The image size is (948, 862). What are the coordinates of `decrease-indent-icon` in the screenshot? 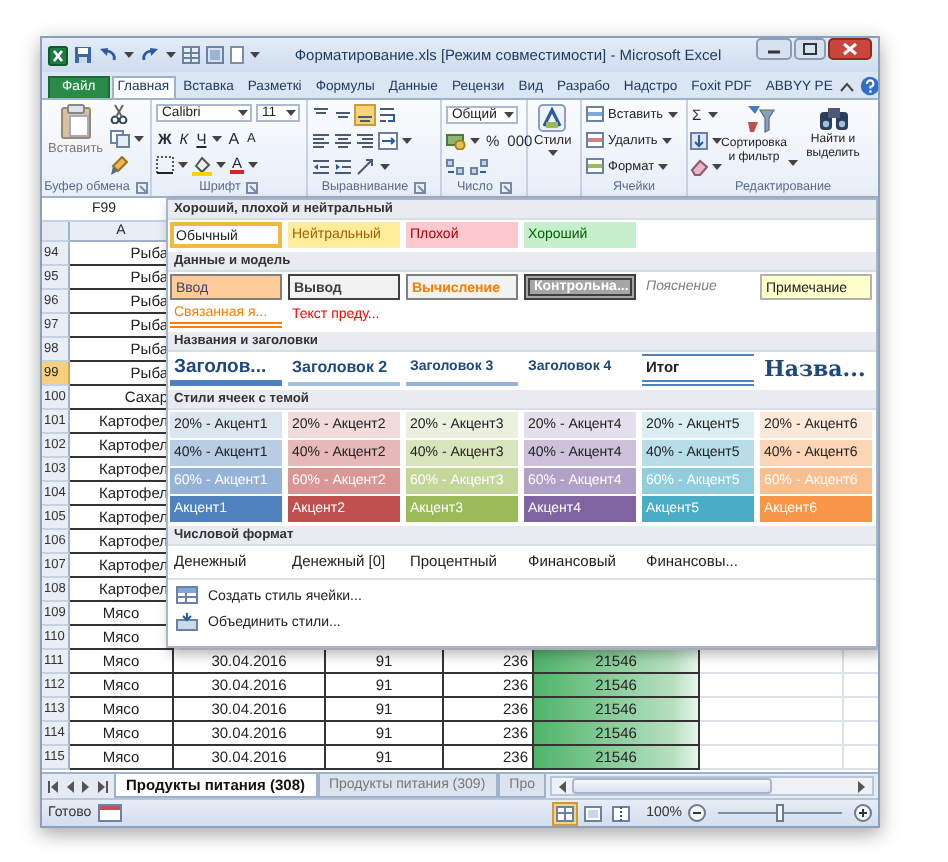 It's located at (321, 166).